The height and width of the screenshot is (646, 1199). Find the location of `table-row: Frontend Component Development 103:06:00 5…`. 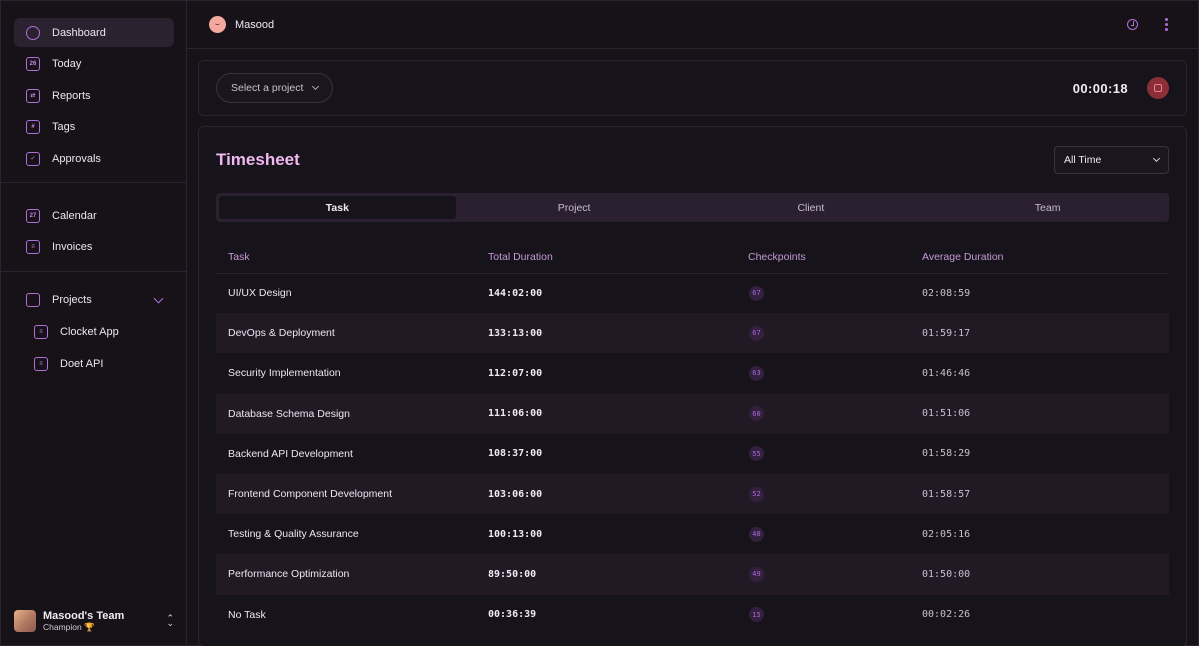

table-row: Frontend Component Development 103:06:00 5… is located at coordinates (692, 494).